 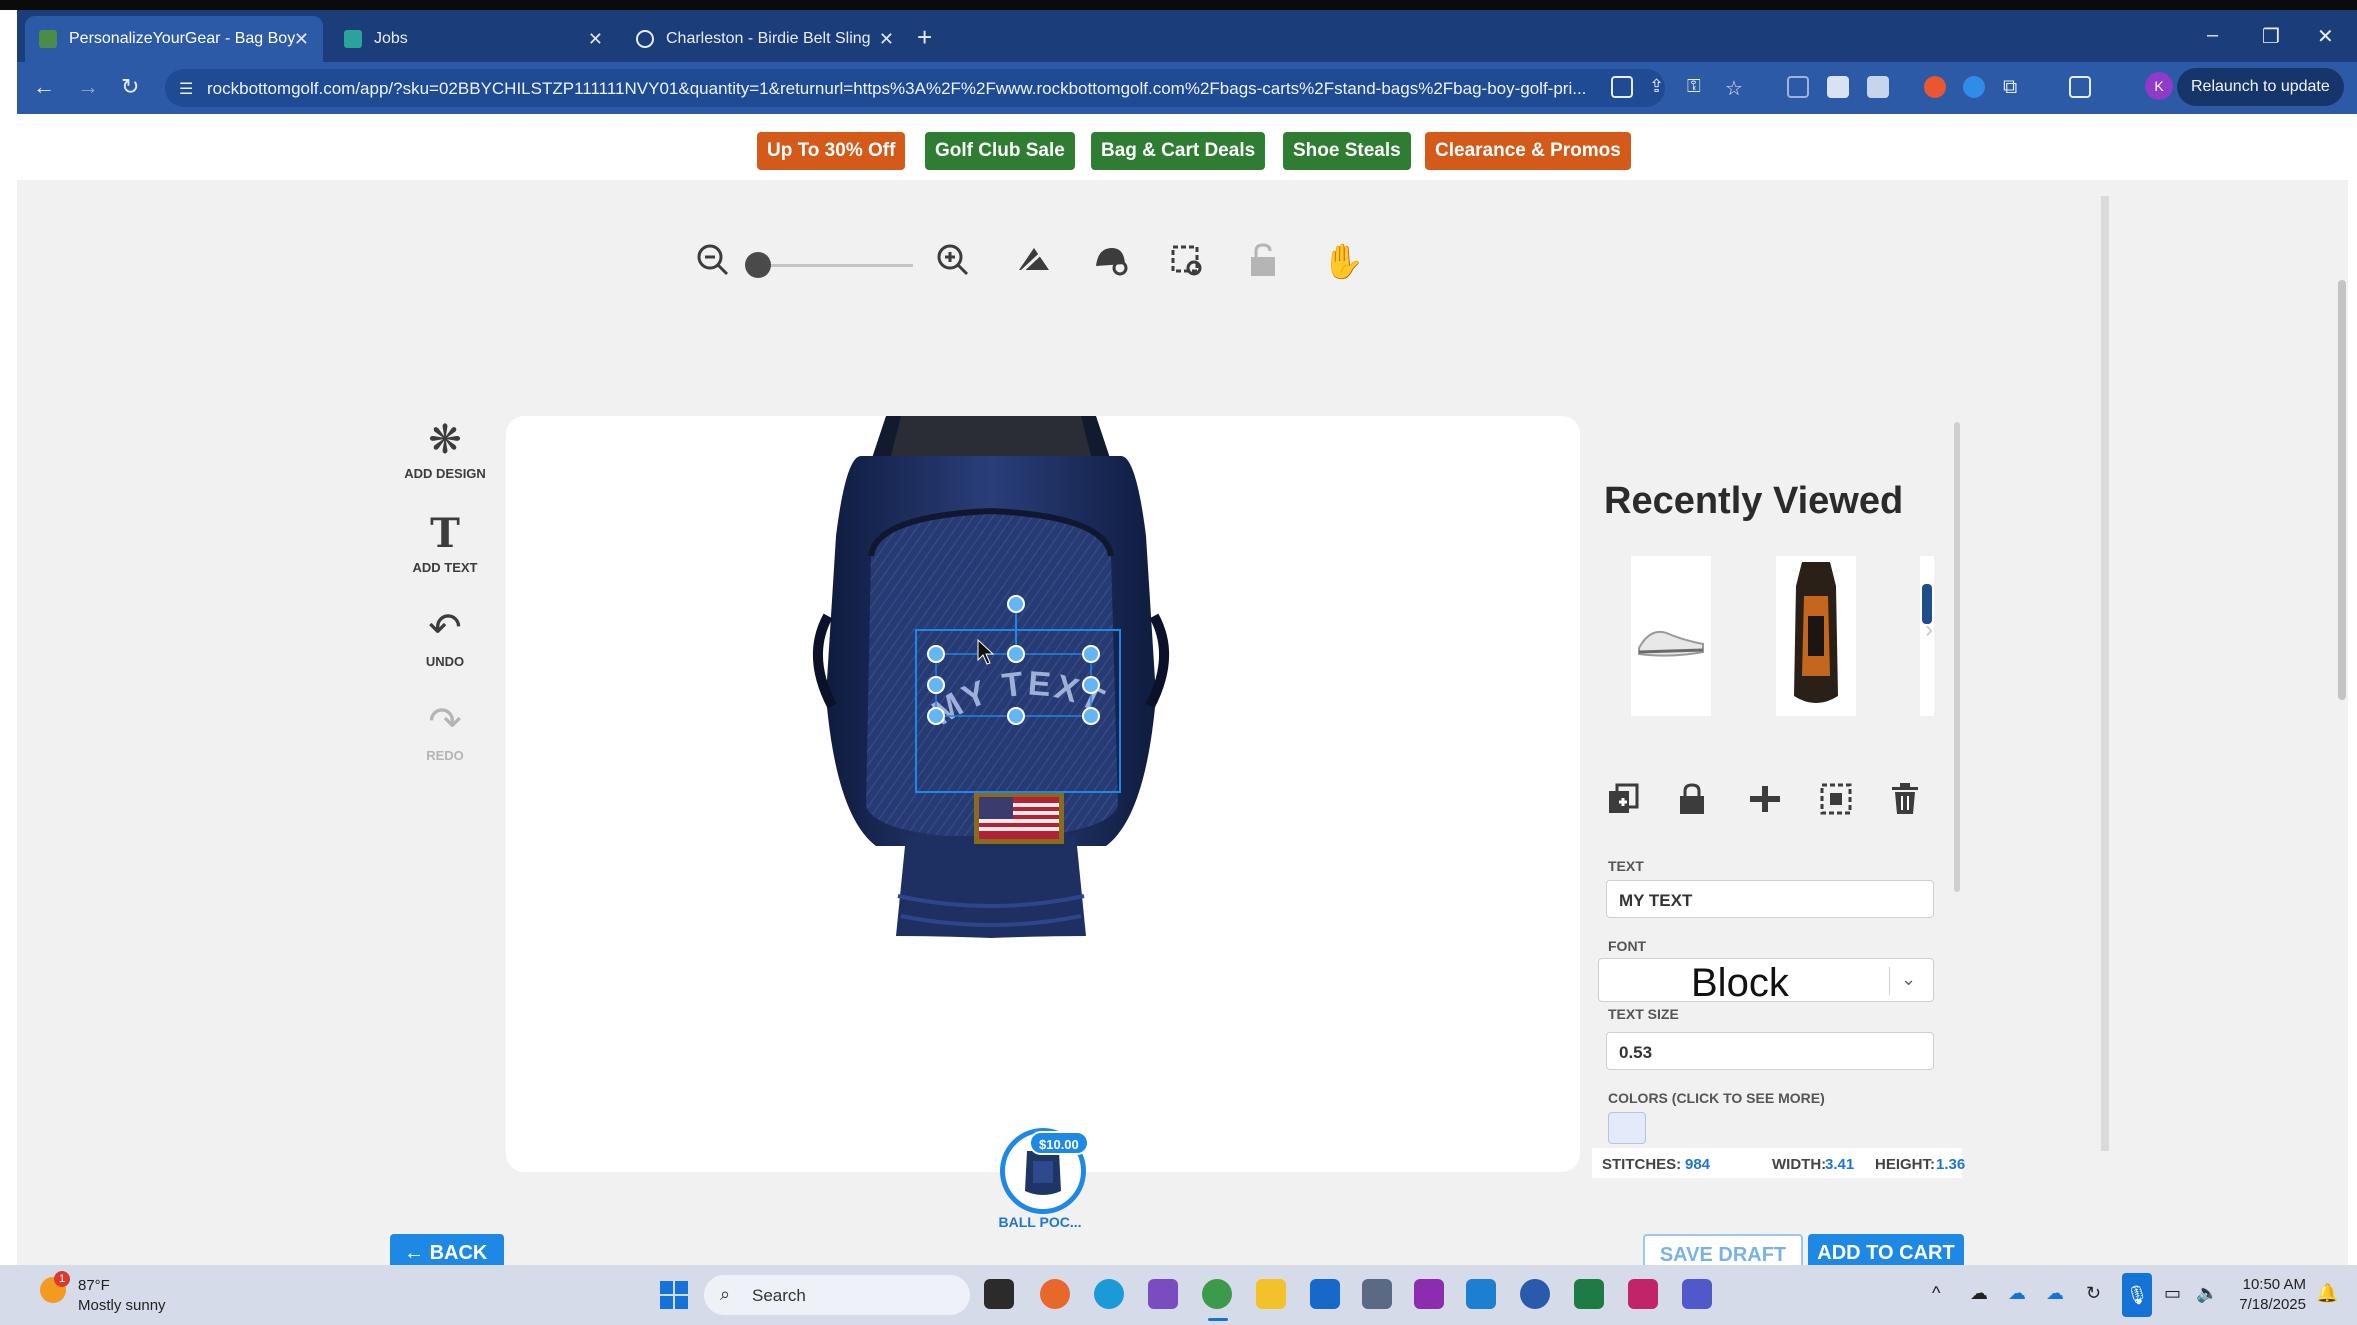 I want to click on password-key-icon: ⚿, so click(x=1698, y=87).